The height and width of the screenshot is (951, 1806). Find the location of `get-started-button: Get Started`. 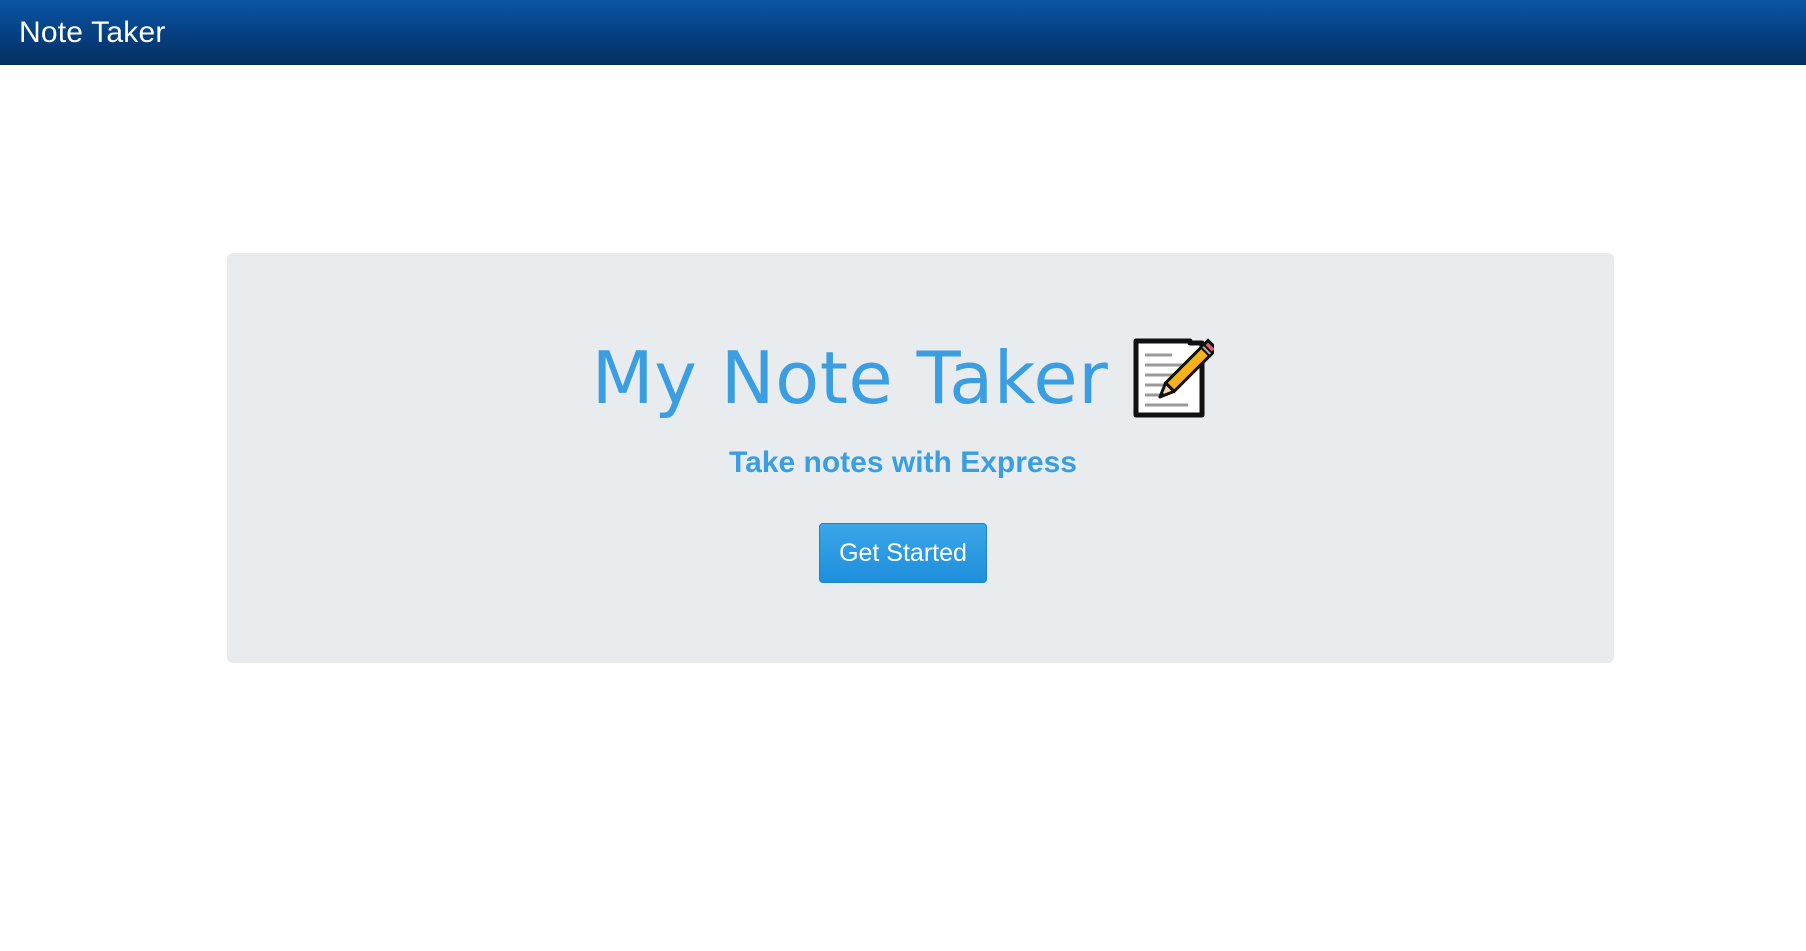

get-started-button: Get Started is located at coordinates (903, 553).